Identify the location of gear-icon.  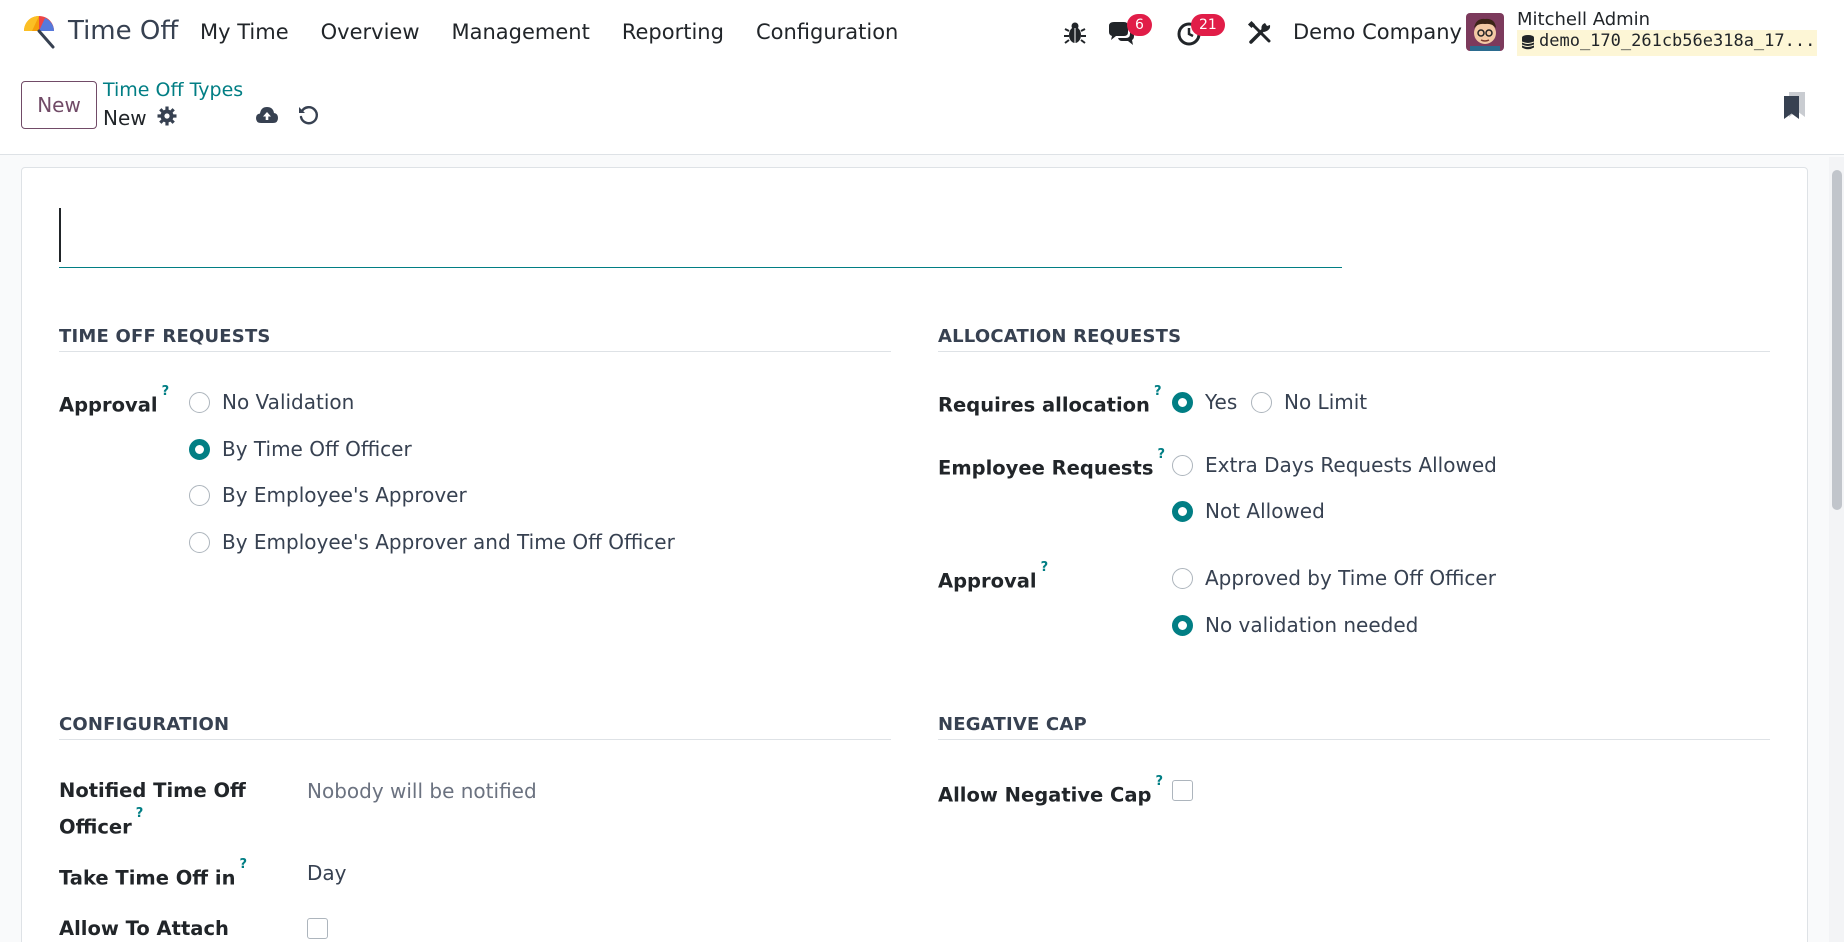
(167, 116).